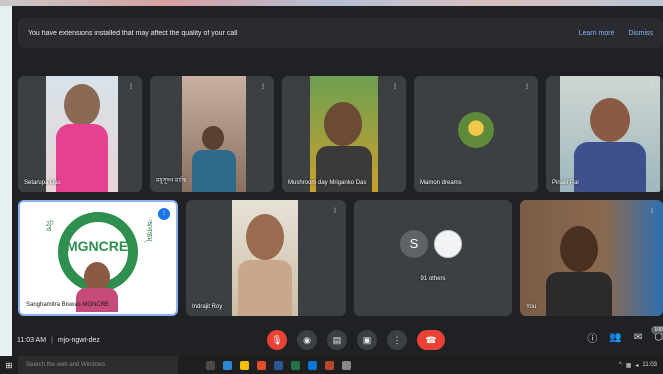 This screenshot has width=663, height=374. What do you see at coordinates (68, 305) in the screenshot?
I see `participant-name: Sanghamitra Biswas MGNCRE` at bounding box center [68, 305].